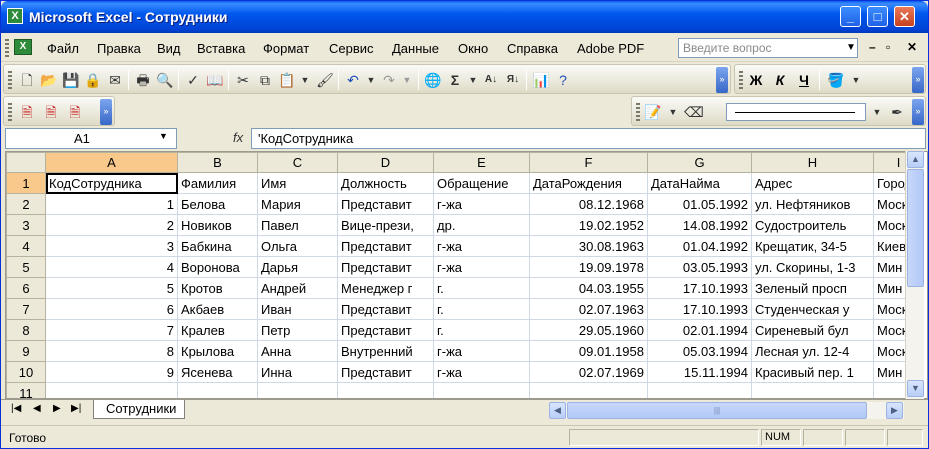 The width and height of the screenshot is (929, 449). I want to click on row-header: 8, so click(26, 330).